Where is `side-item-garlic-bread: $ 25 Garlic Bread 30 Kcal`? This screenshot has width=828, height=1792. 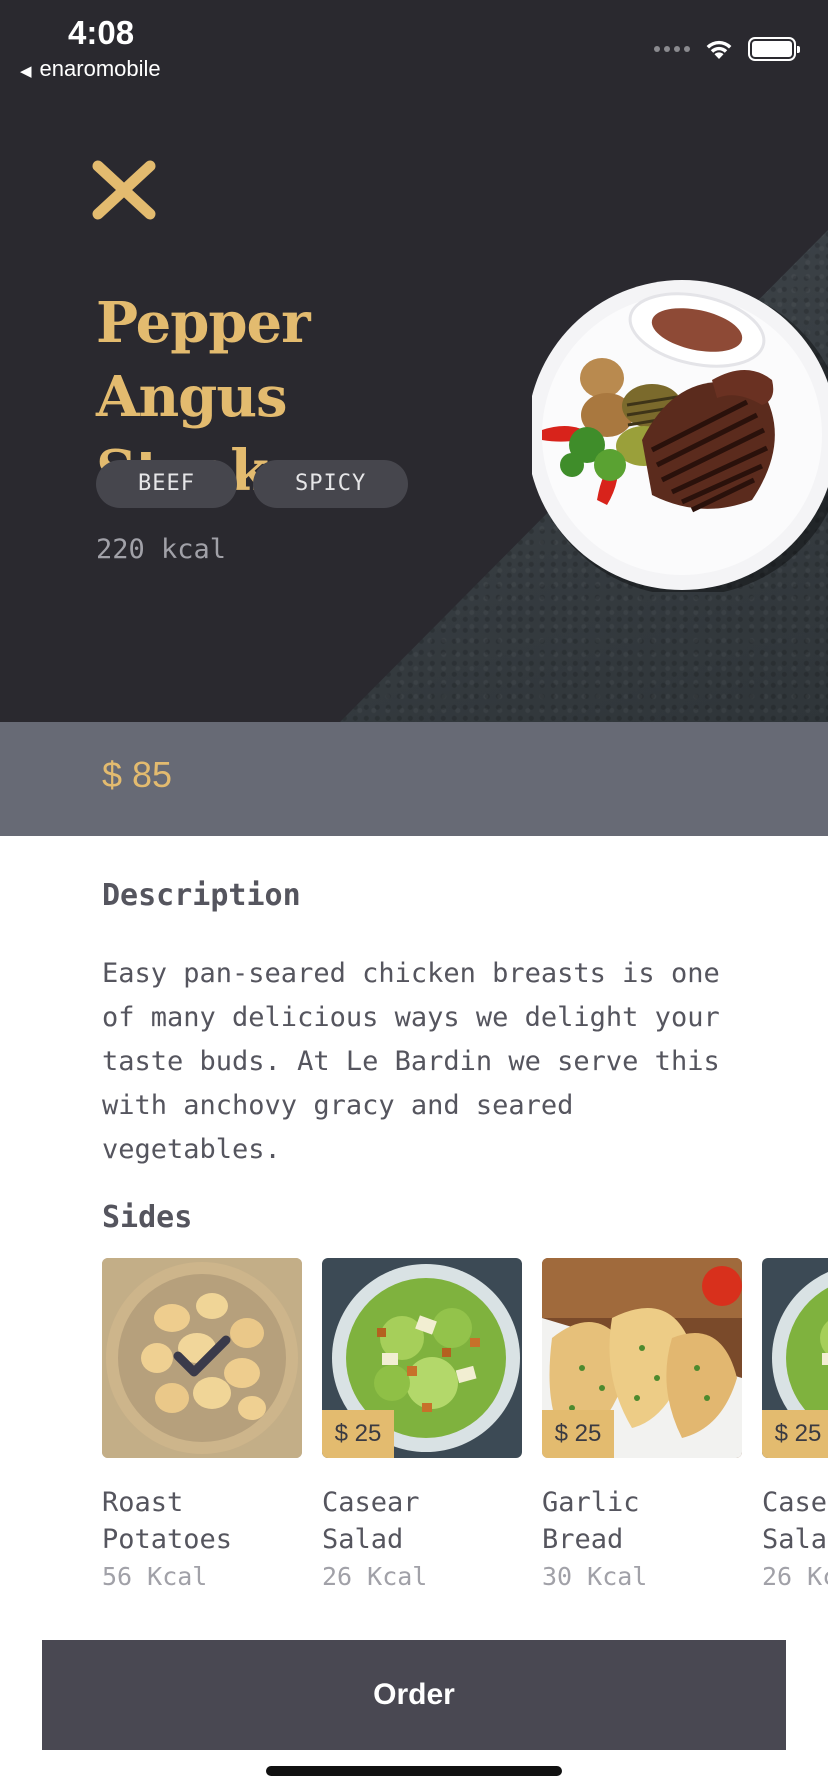 side-item-garlic-bread: $ 25 Garlic Bread 30 Kcal is located at coordinates (642, 1424).